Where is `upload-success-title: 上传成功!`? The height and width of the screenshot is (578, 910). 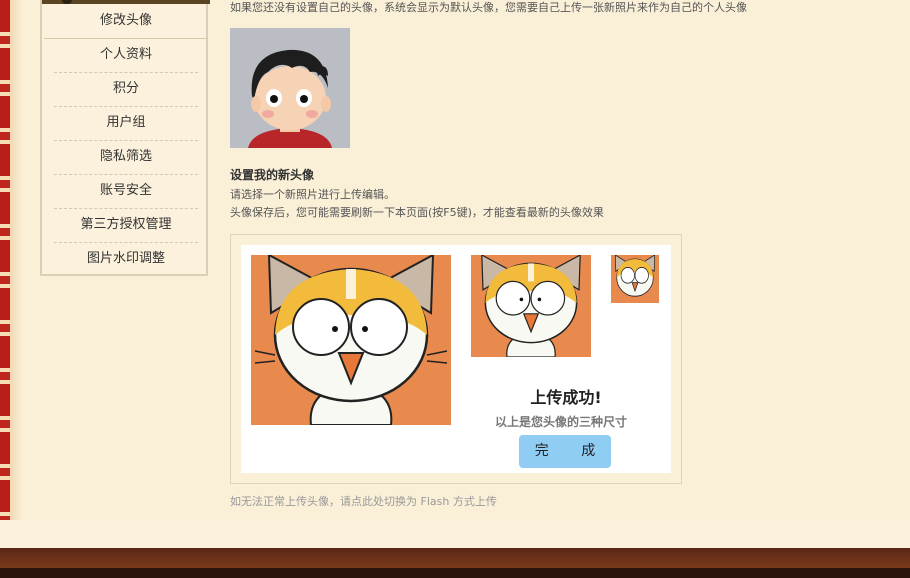
upload-success-title: 上传成功! is located at coordinates (566, 397).